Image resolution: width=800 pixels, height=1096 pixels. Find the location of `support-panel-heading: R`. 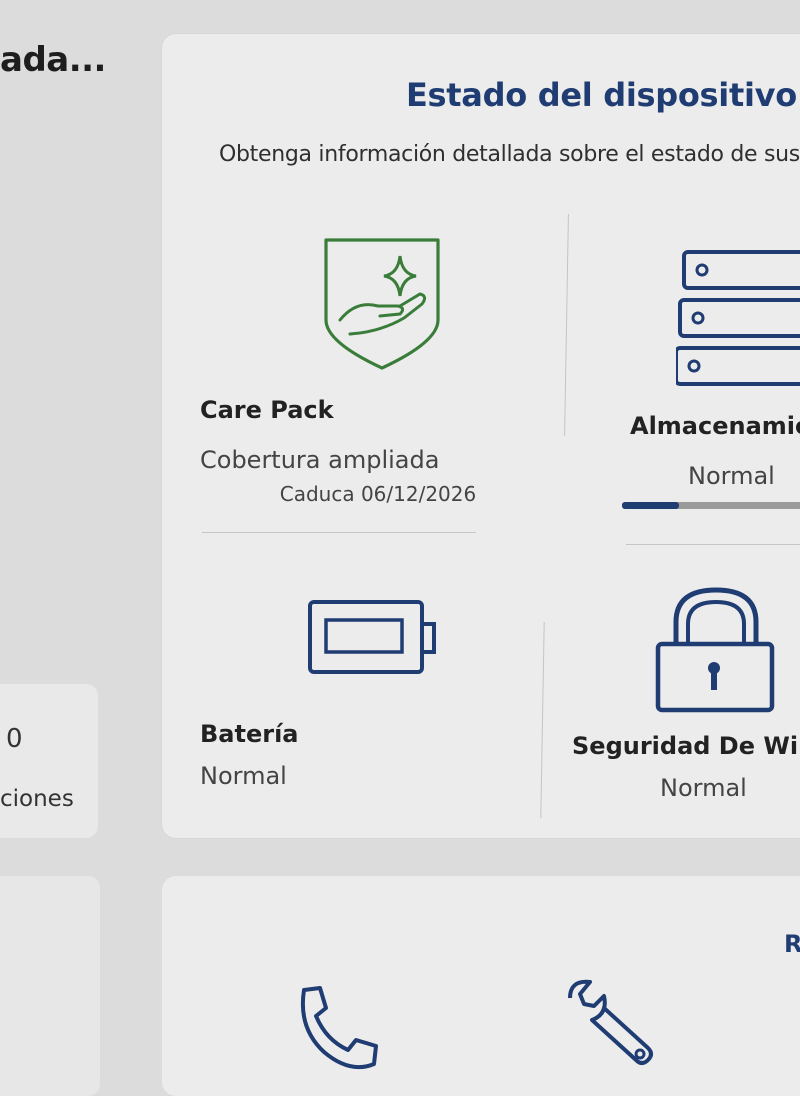

support-panel-heading: R is located at coordinates (792, 944).